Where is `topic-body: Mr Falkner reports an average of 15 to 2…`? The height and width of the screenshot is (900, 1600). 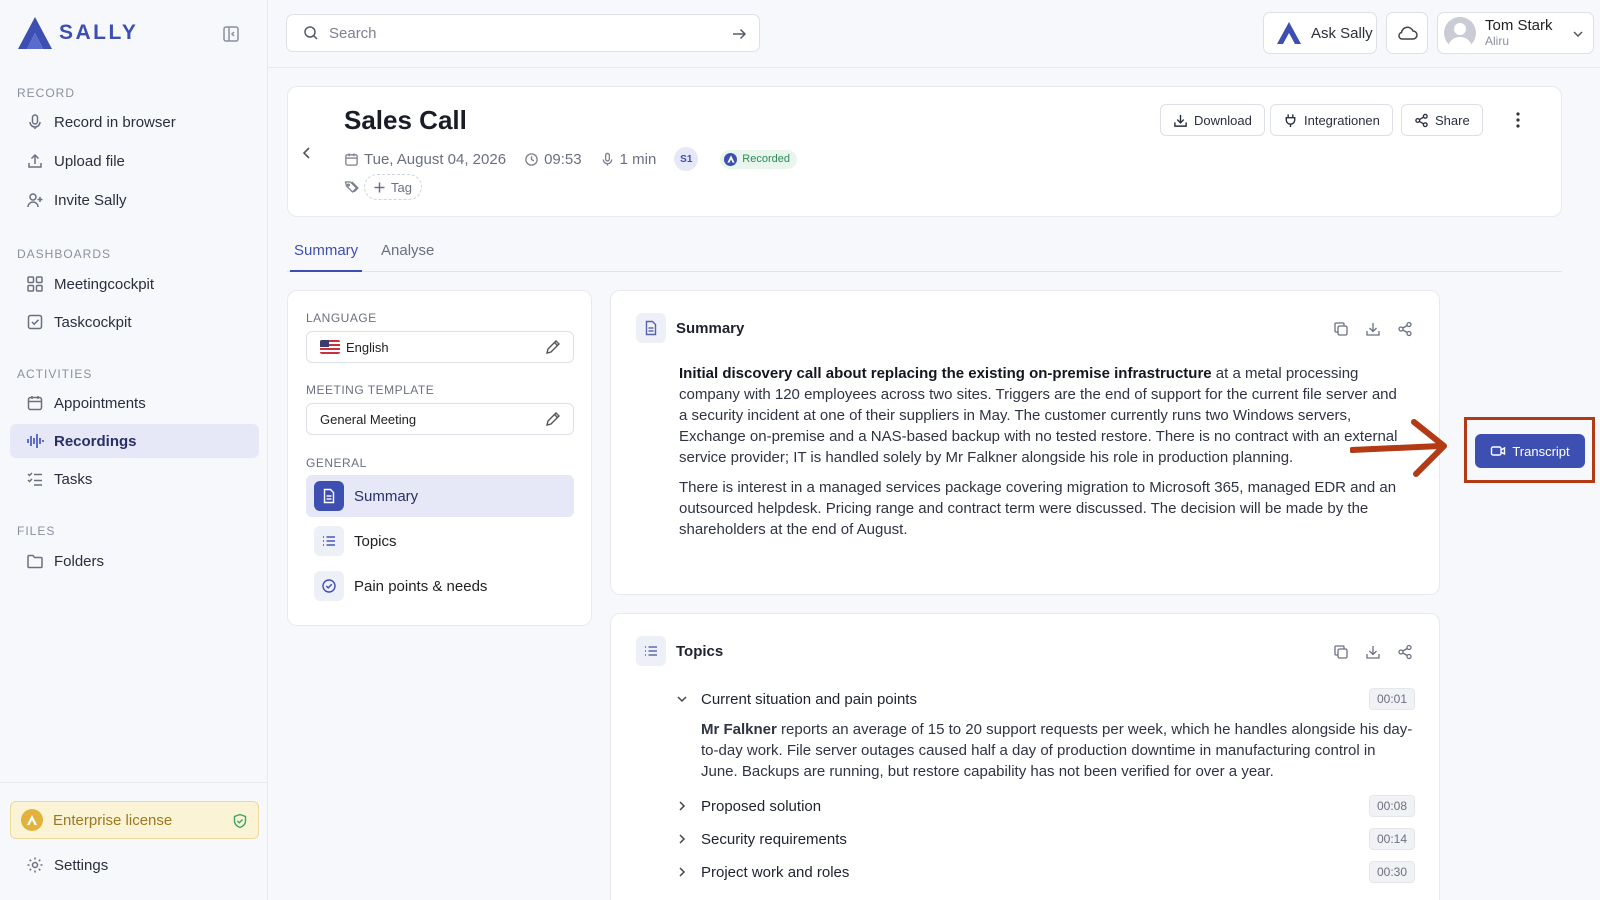 topic-body: Mr Falkner reports an average of 15 to 2… is located at coordinates (1057, 750).